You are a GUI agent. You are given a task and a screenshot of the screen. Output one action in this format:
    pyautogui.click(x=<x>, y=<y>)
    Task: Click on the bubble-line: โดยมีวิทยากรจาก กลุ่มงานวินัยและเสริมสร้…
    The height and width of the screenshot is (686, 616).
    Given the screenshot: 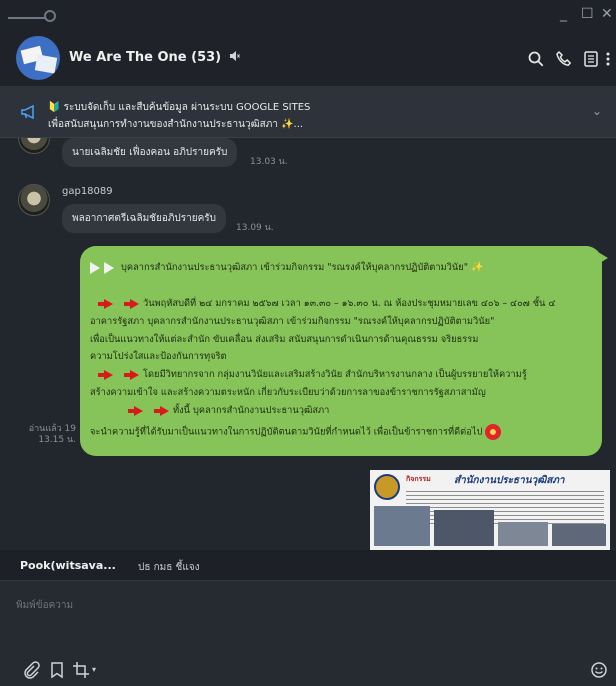 What is the action you would take?
    pyautogui.click(x=308, y=374)
    